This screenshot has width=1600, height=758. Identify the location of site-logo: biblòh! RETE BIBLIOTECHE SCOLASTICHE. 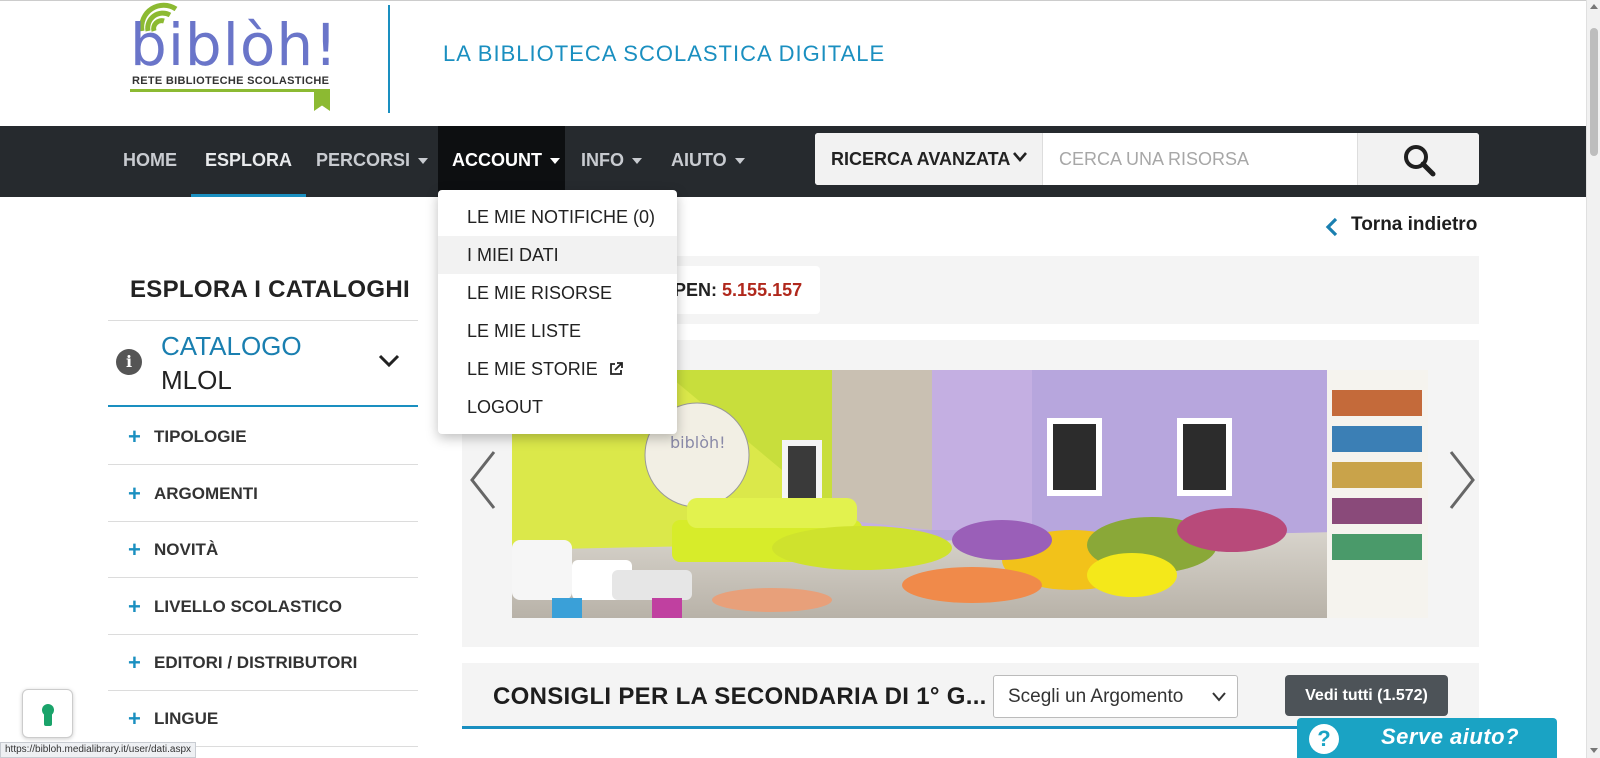
(233, 57).